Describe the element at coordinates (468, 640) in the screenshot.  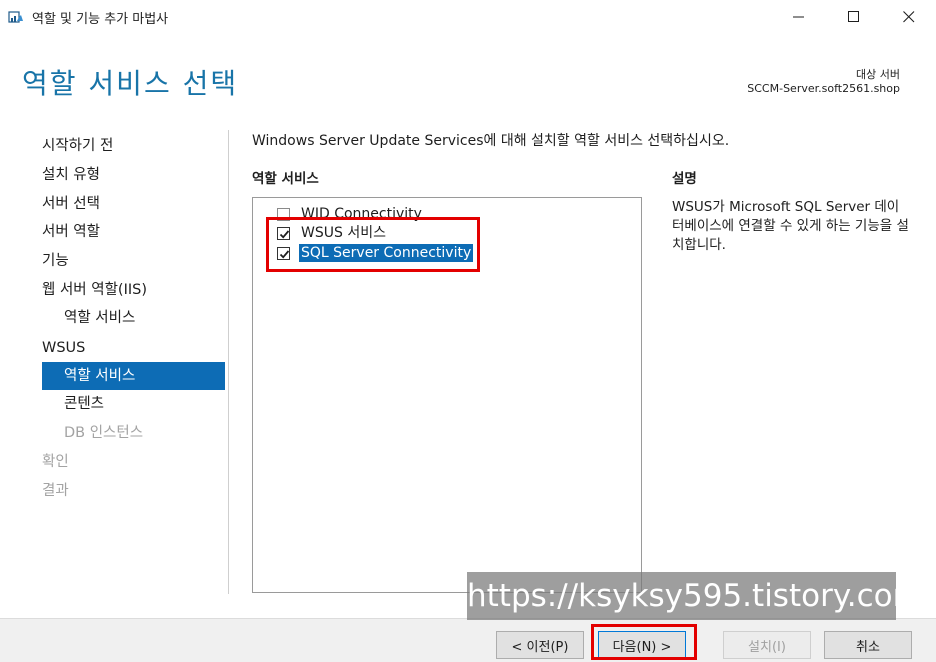
I see `wizard-footer: < 이전(P) 다음(N) > 설치(I) 취소` at that location.